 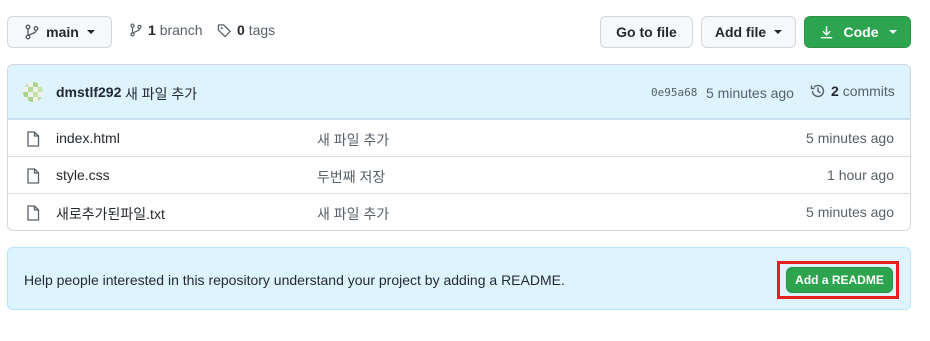 What do you see at coordinates (817, 91) in the screenshot?
I see `history-icon` at bounding box center [817, 91].